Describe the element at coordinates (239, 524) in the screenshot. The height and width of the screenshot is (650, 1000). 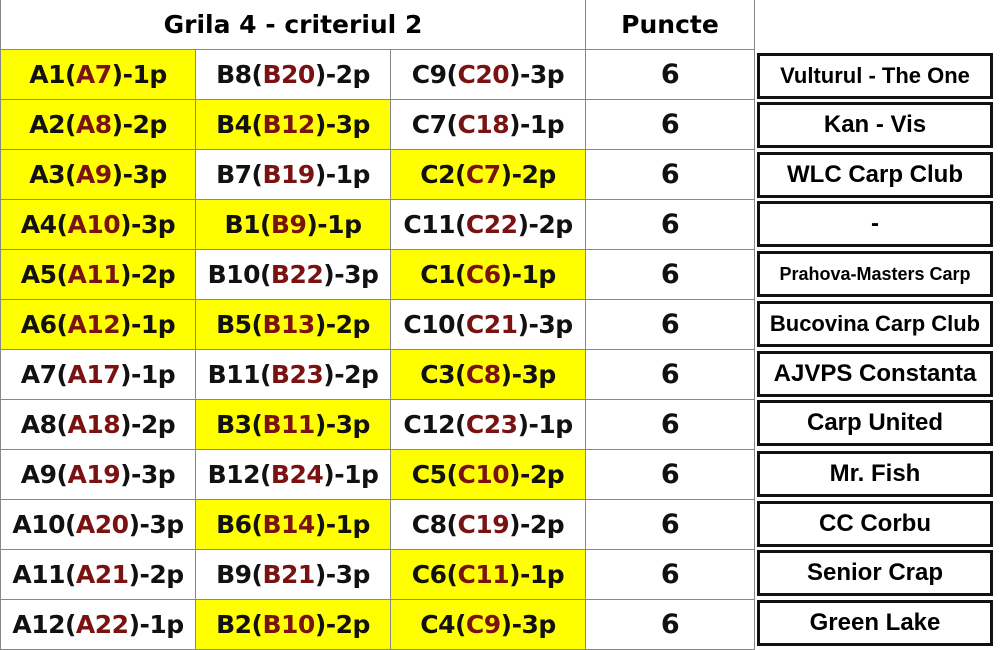
I see `cell-pre-text: B6(` at that location.